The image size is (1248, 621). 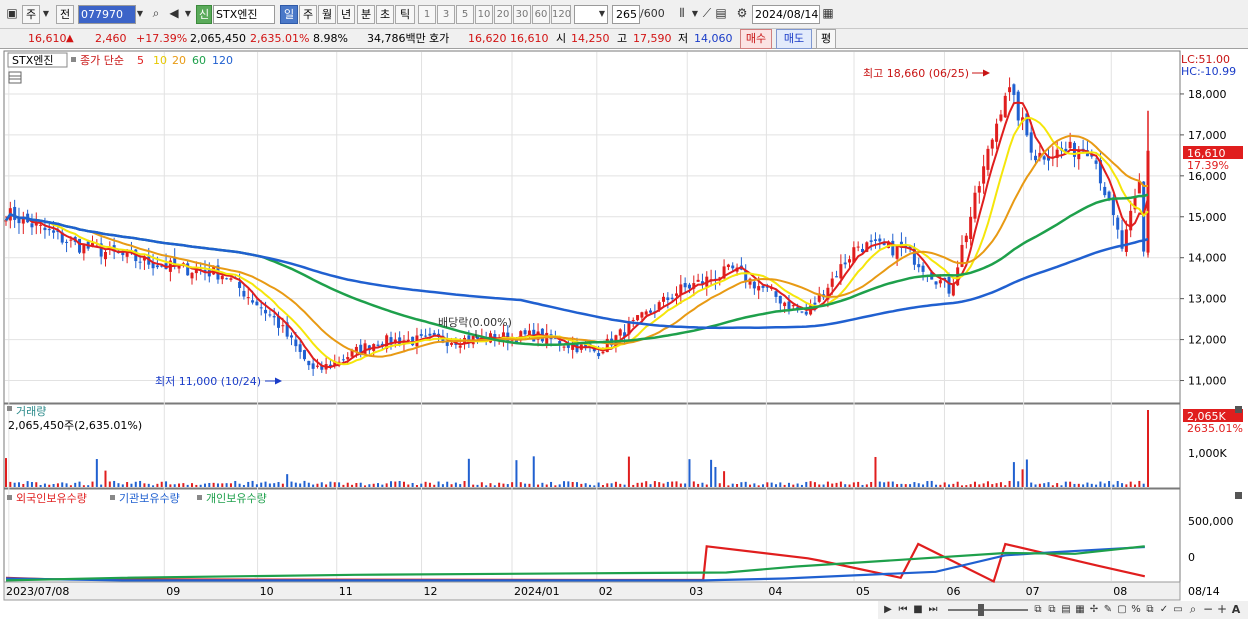 I want to click on x-tick-label: 08/14, so click(x=1204, y=591).